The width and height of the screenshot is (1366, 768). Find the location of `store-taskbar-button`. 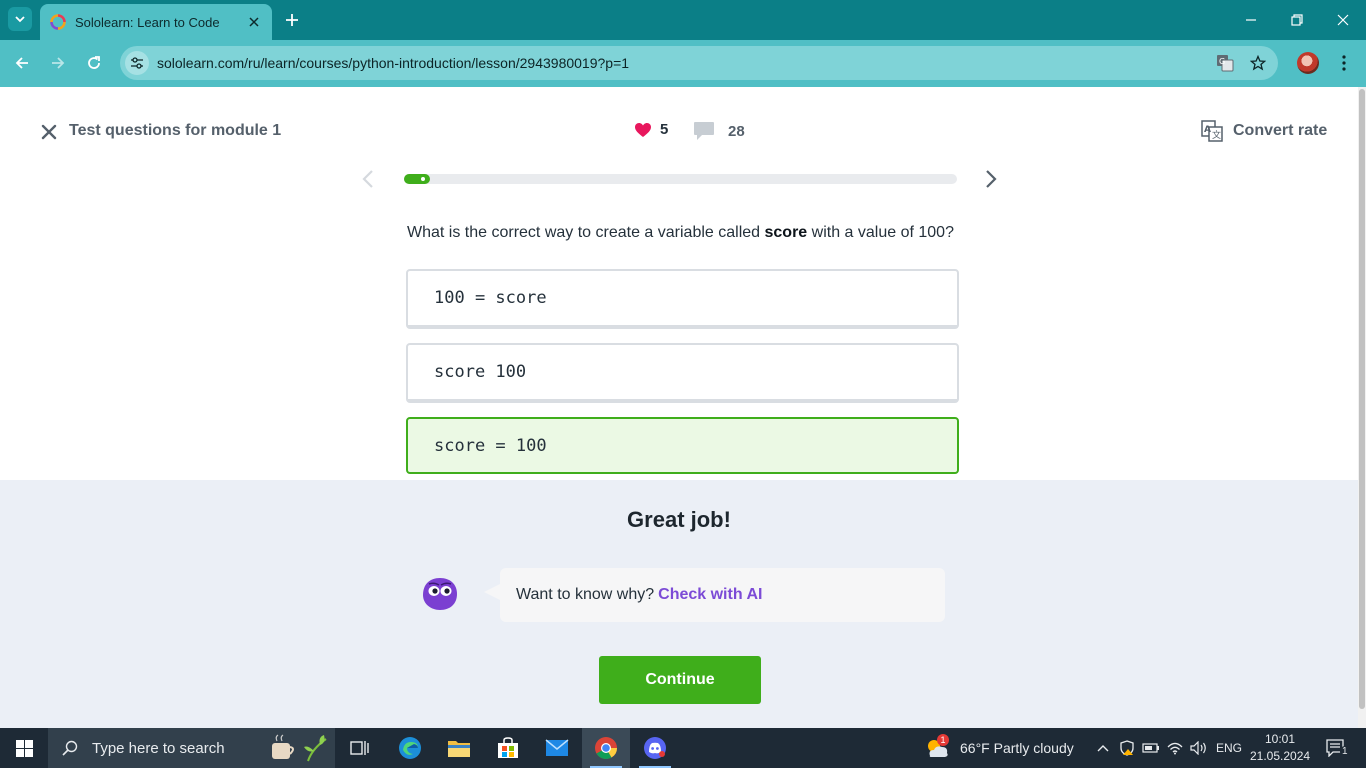

store-taskbar-button is located at coordinates (508, 748).